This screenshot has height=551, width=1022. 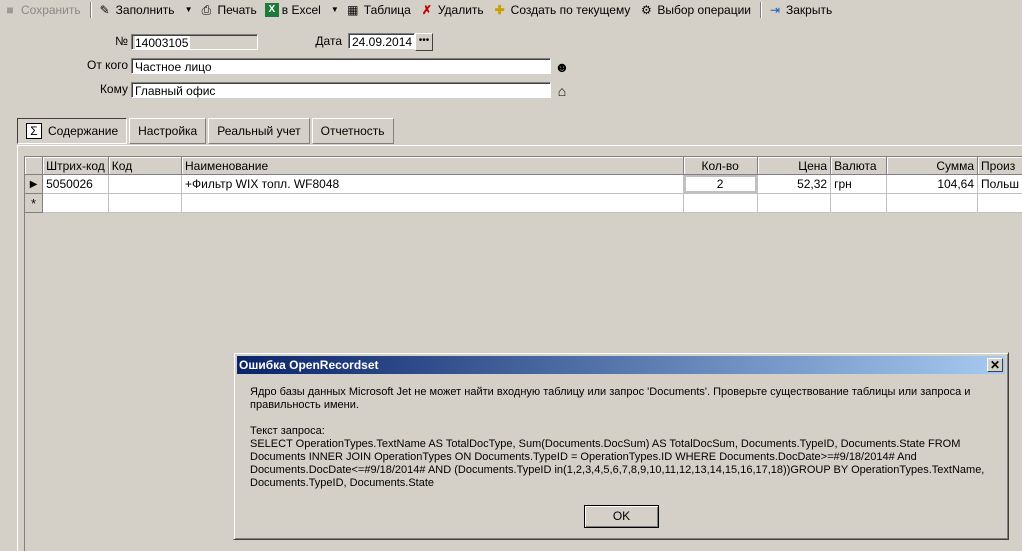 I want to click on excel-label: в Excel, so click(x=301, y=9).